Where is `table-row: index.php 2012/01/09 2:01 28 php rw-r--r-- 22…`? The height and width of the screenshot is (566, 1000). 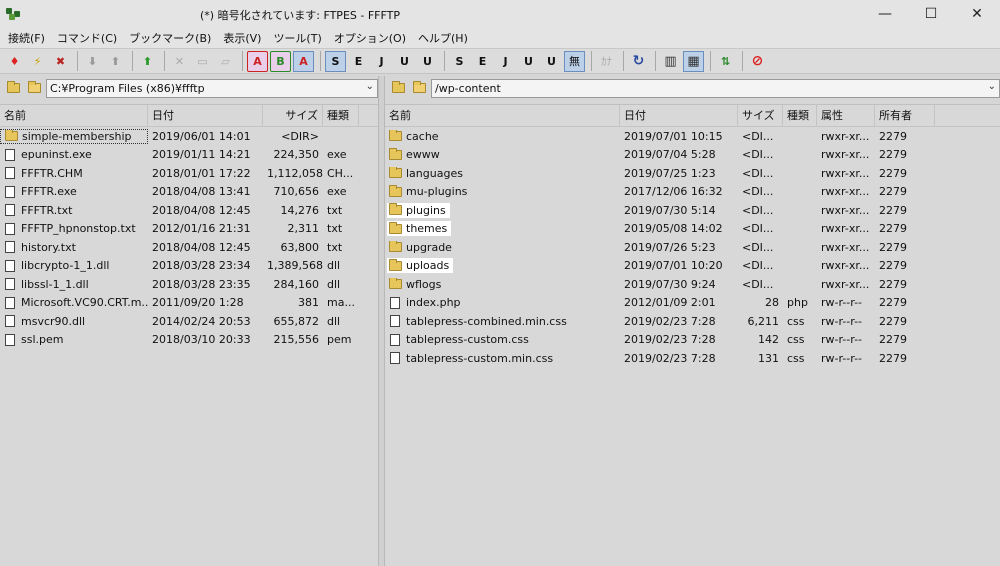
table-row: index.php 2012/01/09 2:01 28 php rw-r--r-- 22… is located at coordinates (692, 303).